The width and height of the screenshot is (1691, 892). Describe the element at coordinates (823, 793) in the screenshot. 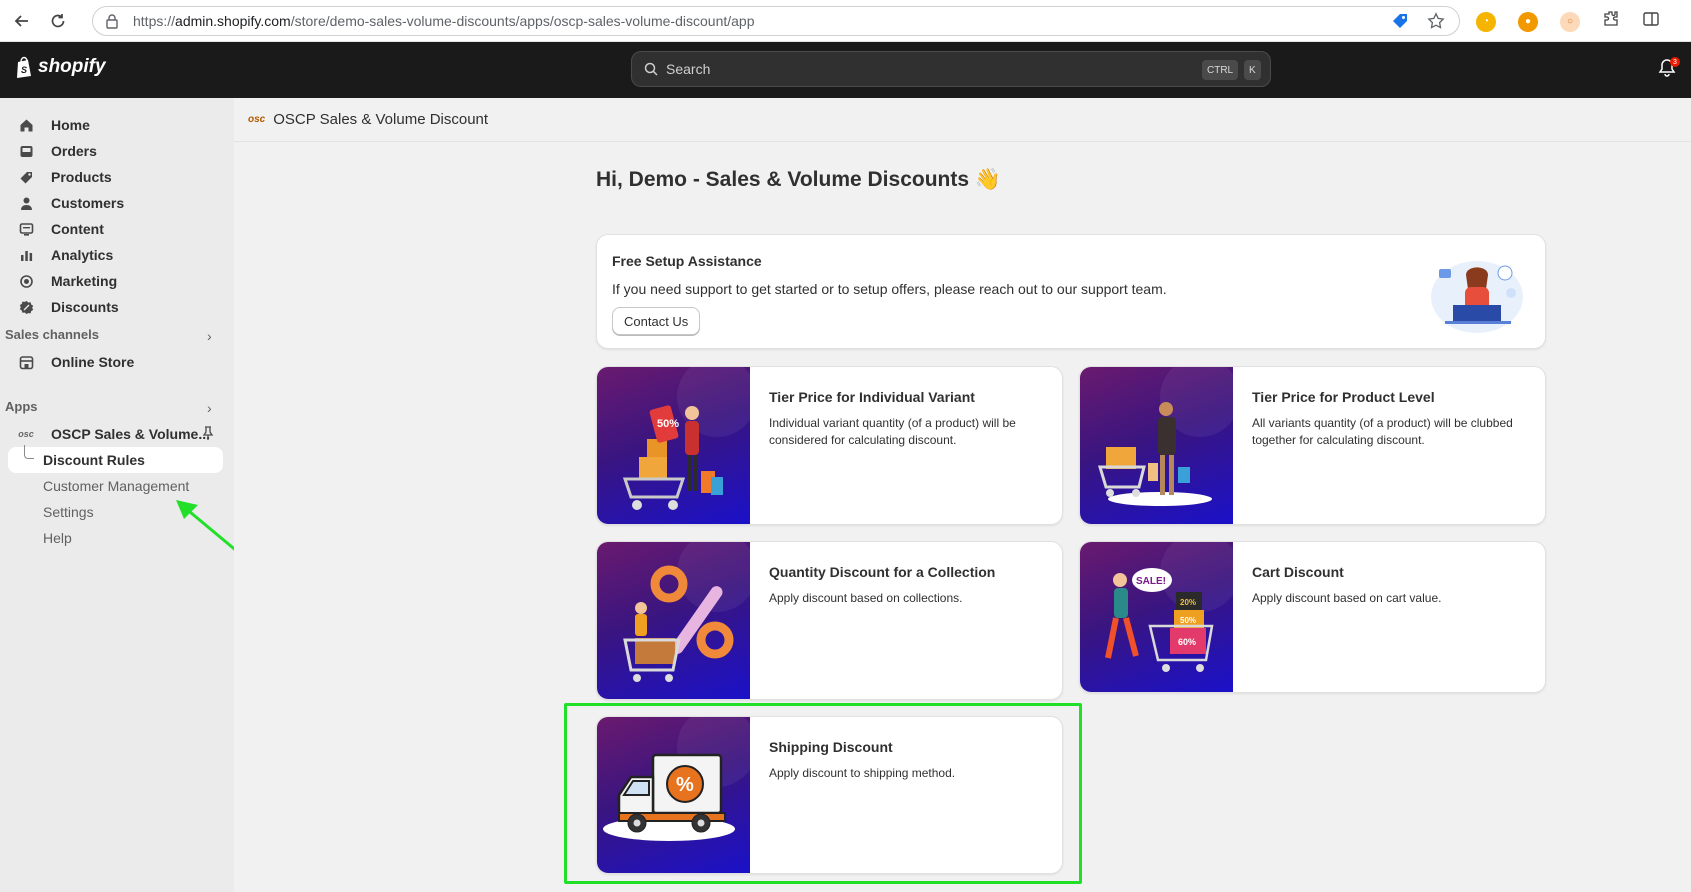

I see `annotation-highlight-box` at that location.